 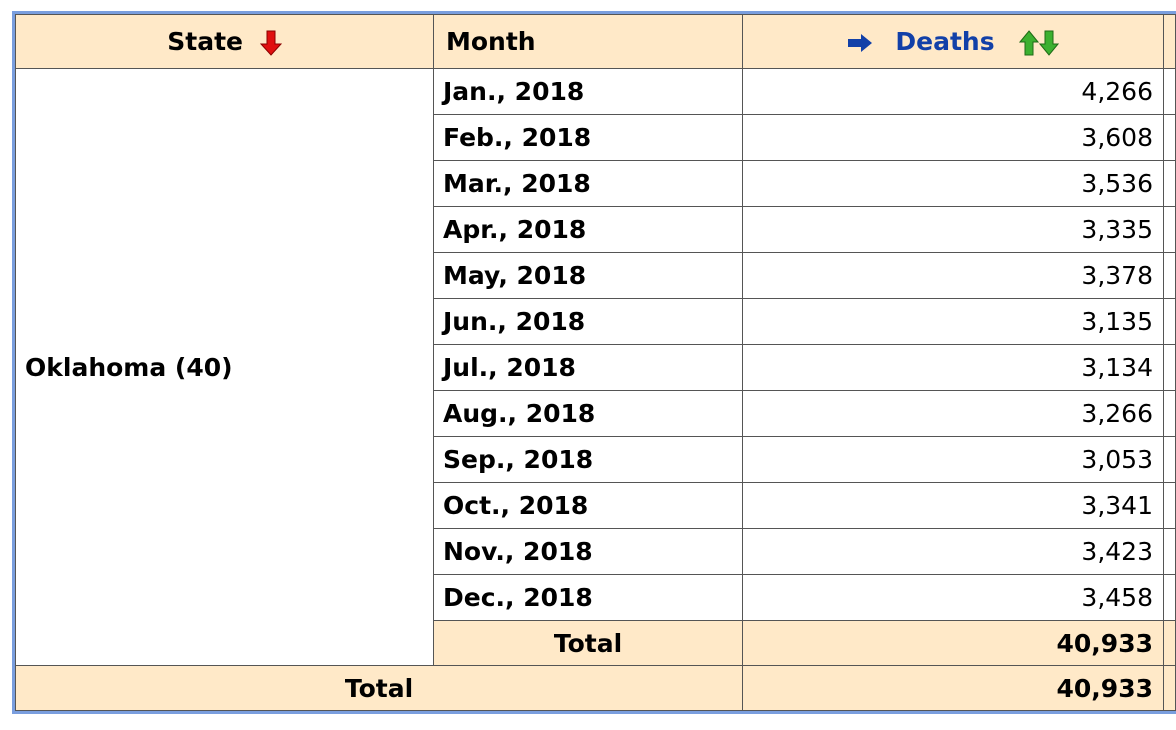 I want to click on header-row: State Month Deaths, so click(x=595, y=41).